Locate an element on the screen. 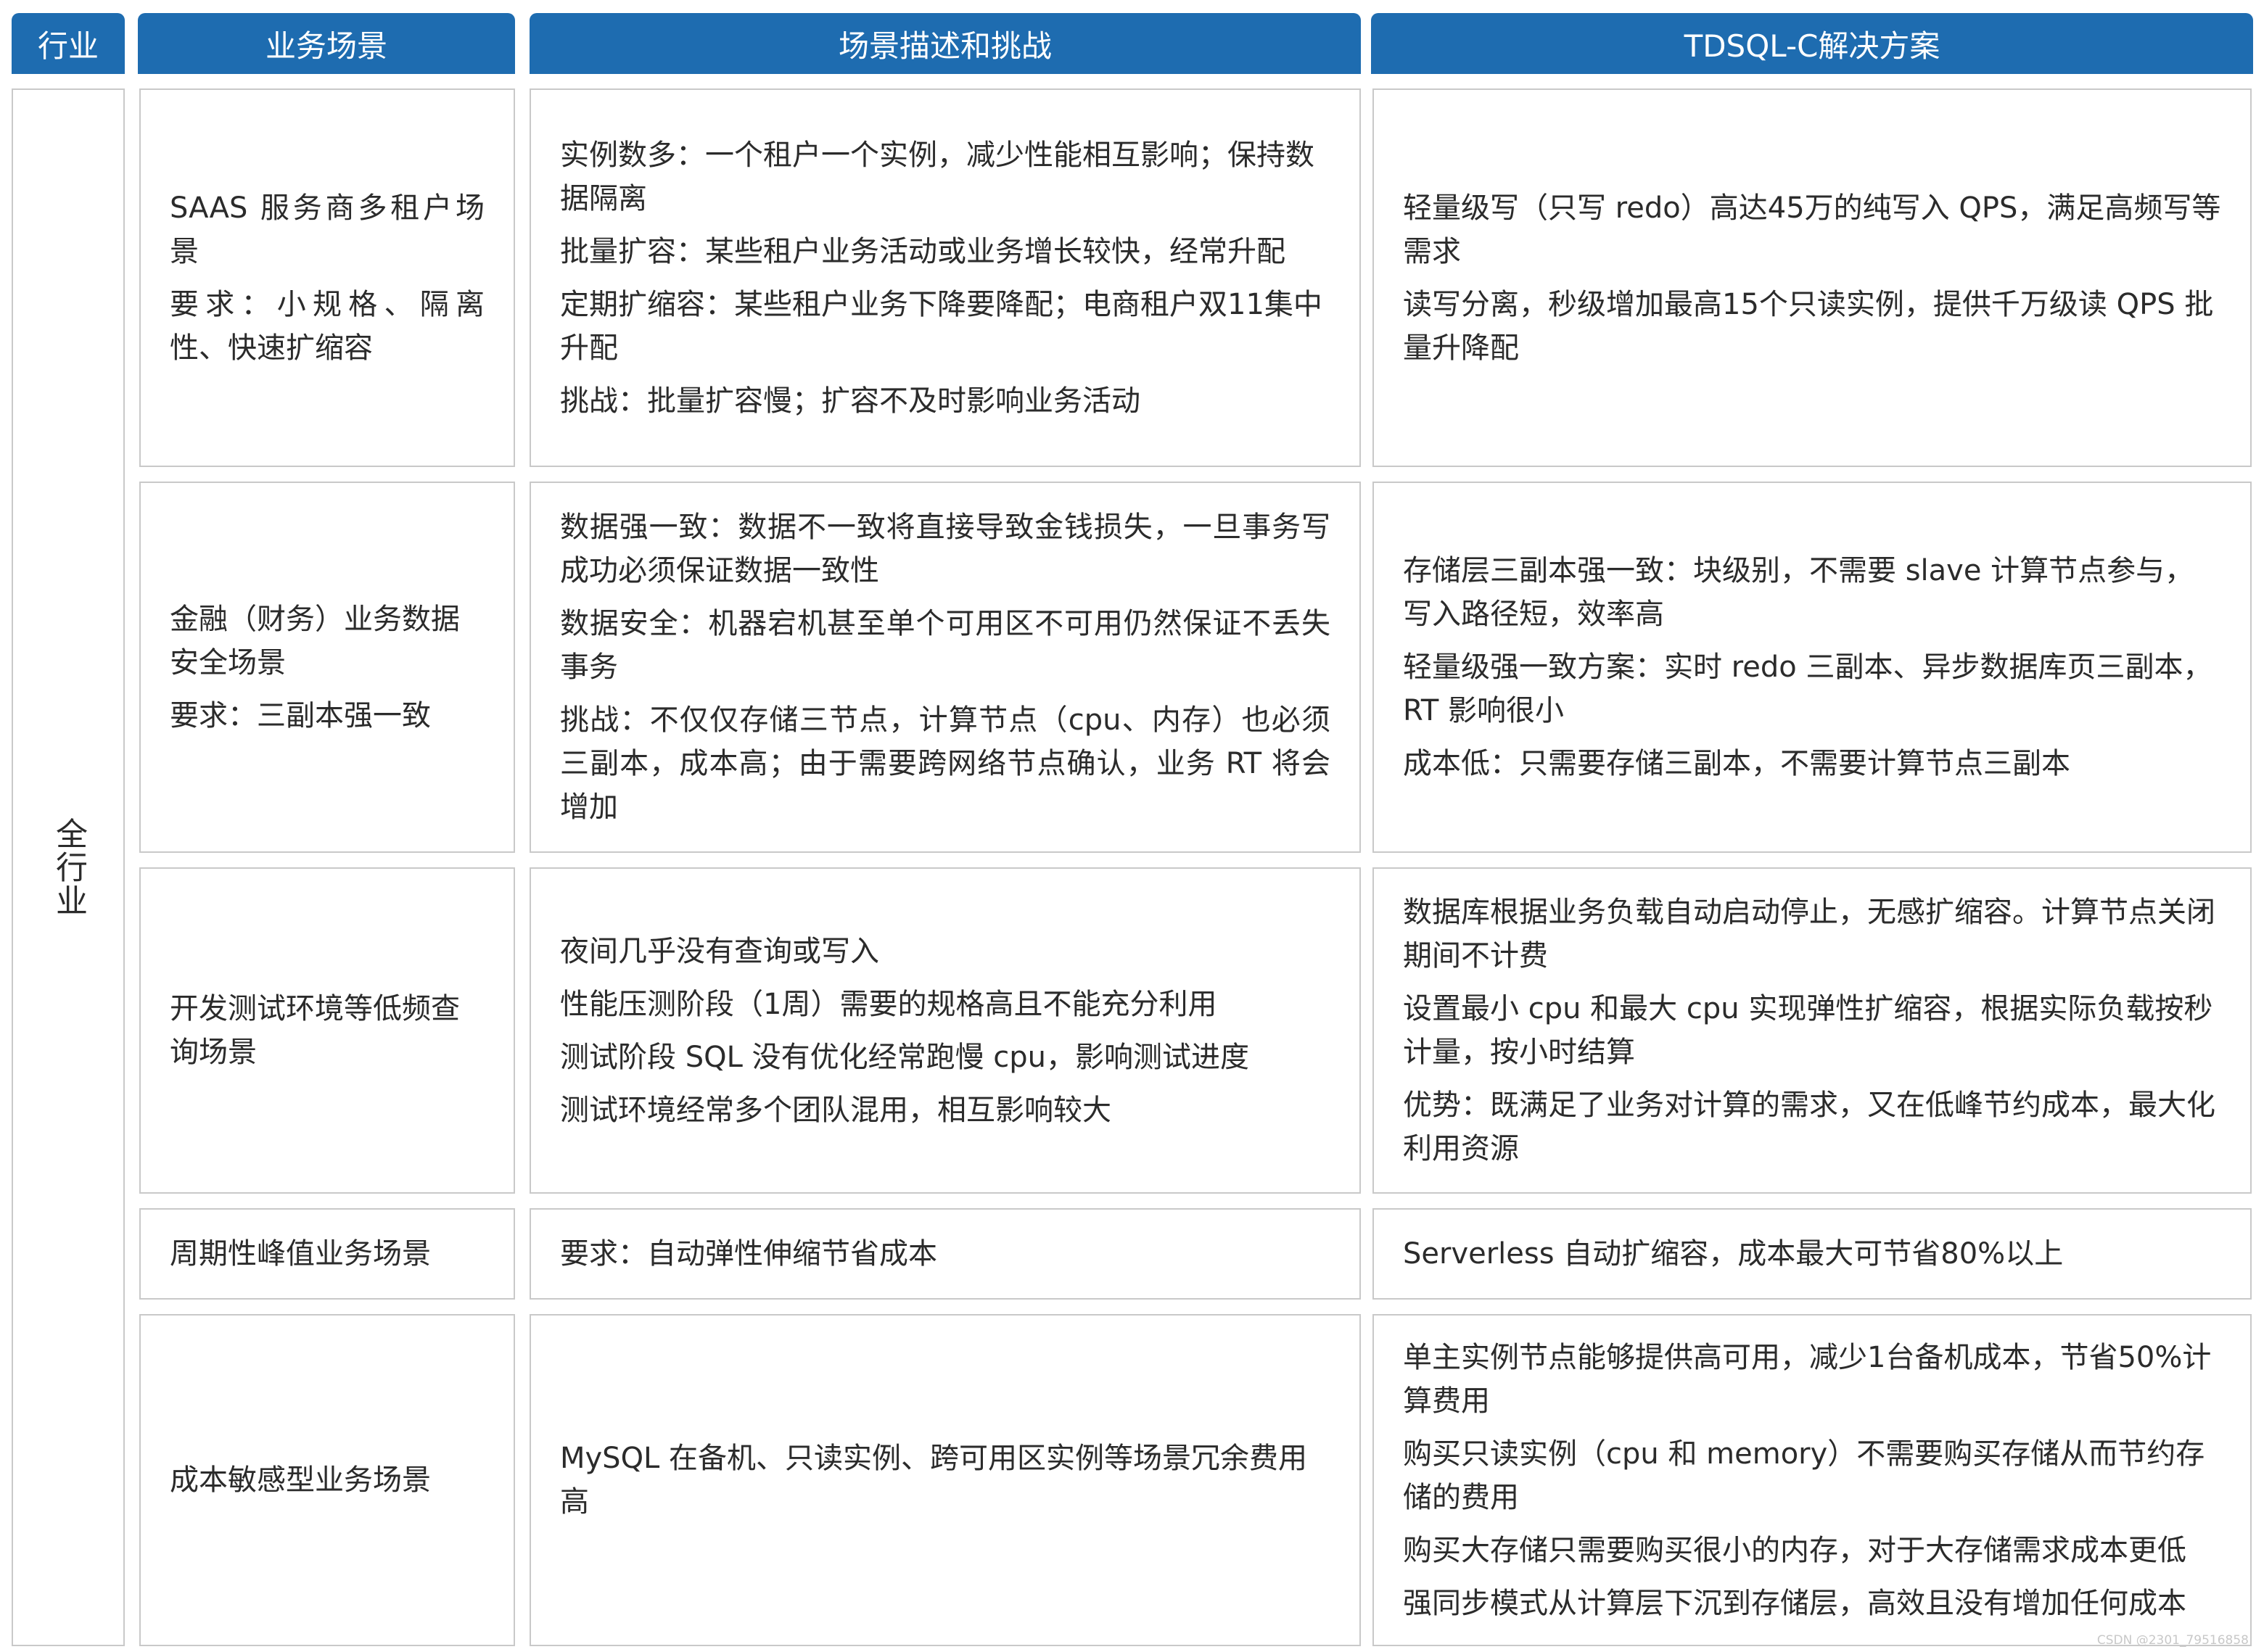  watermark: CSDN @2301_79516858 is located at coordinates (2172, 1640).